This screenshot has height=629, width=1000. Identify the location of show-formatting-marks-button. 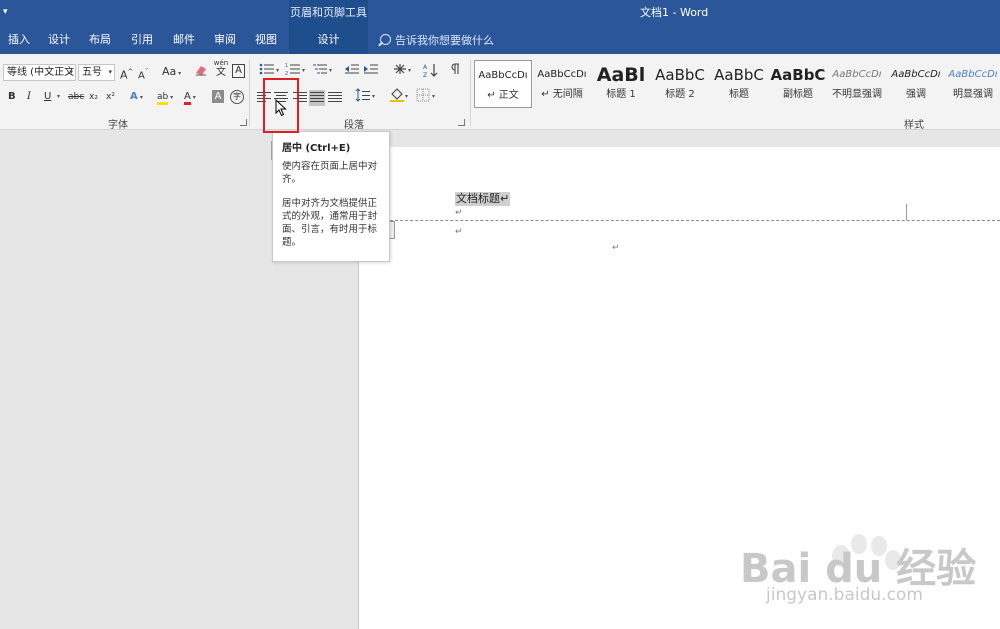
(456, 71).